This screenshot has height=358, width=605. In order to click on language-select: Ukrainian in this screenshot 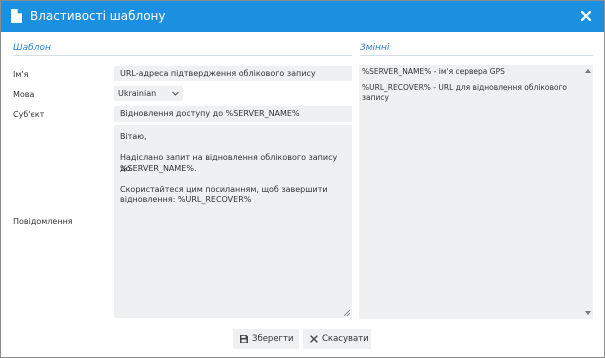, I will do `click(148, 93)`.